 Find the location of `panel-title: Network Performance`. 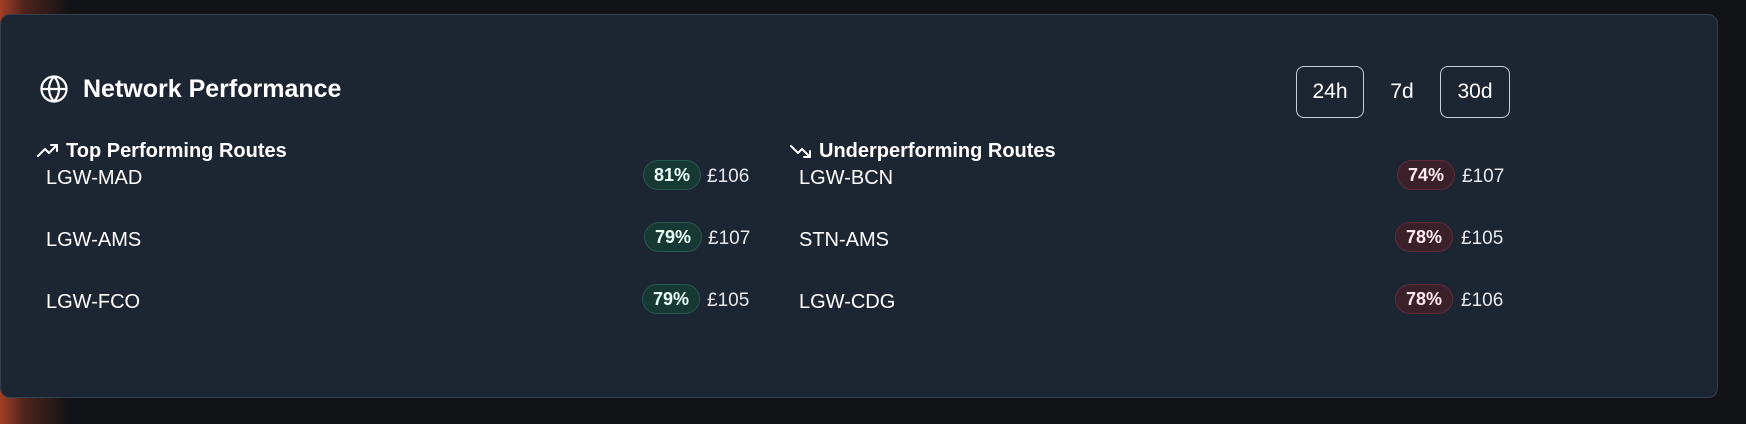

panel-title: Network Performance is located at coordinates (212, 88).